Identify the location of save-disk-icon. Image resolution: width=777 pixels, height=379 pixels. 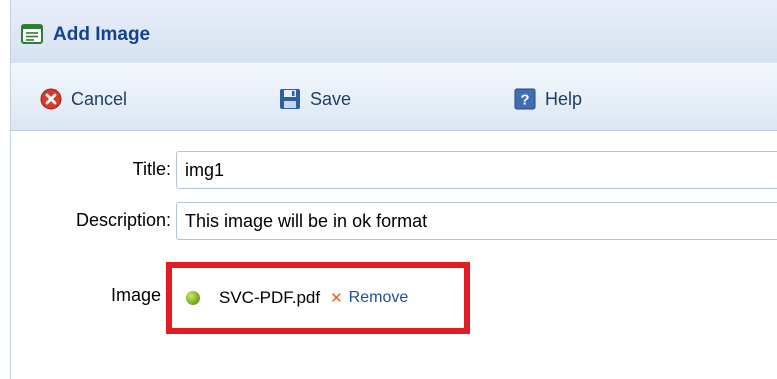
(290, 99).